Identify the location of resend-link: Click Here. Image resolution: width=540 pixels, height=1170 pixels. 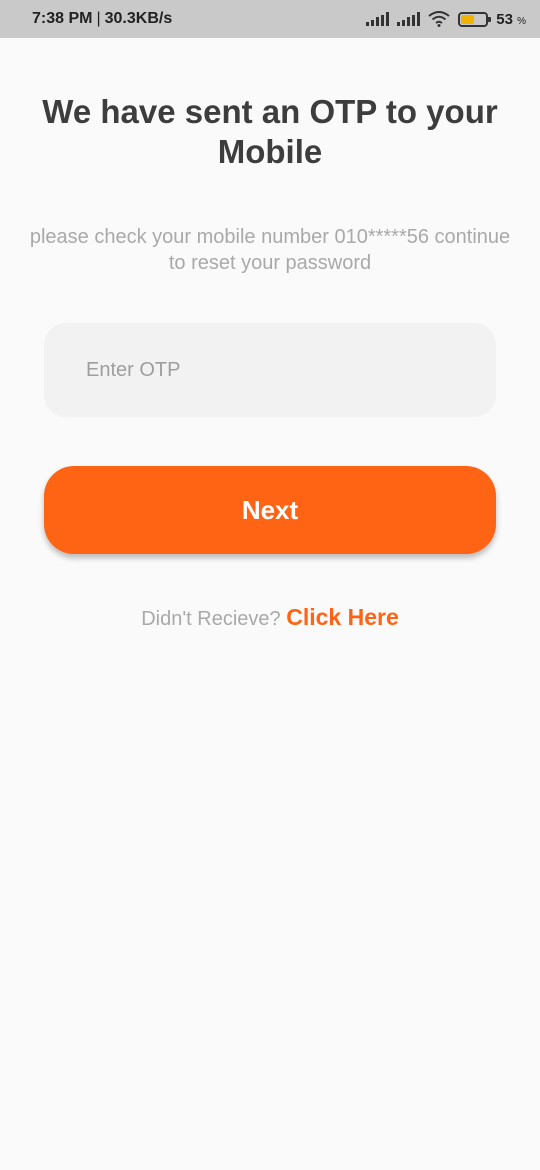
(342, 617).